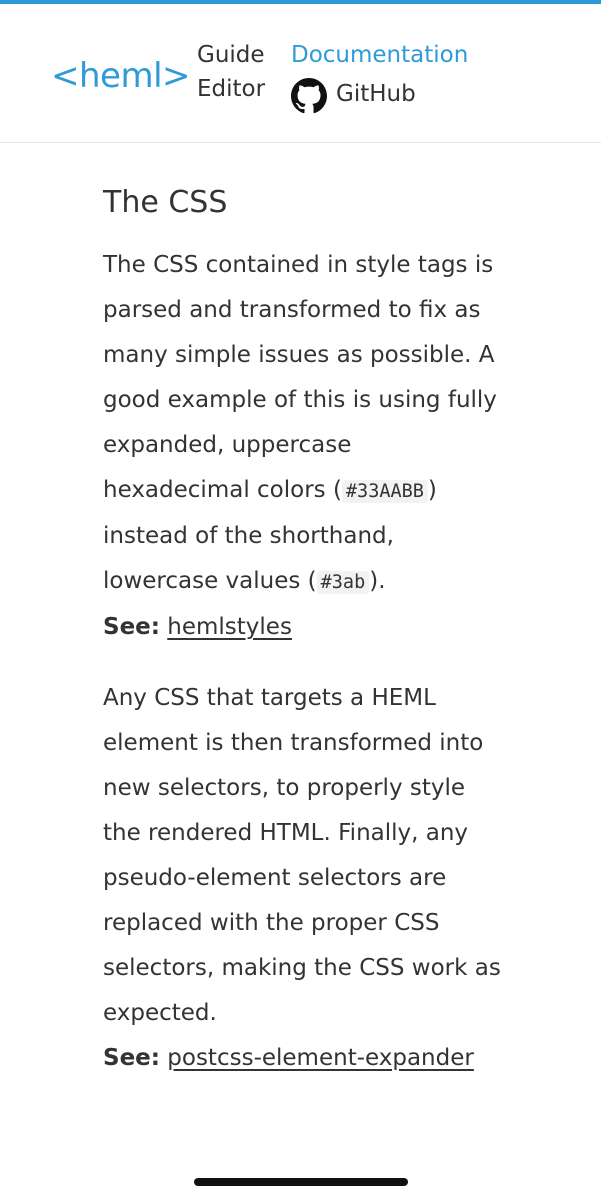  Describe the element at coordinates (231, 55) in the screenshot. I see `nav-guide-link: Guide` at that location.